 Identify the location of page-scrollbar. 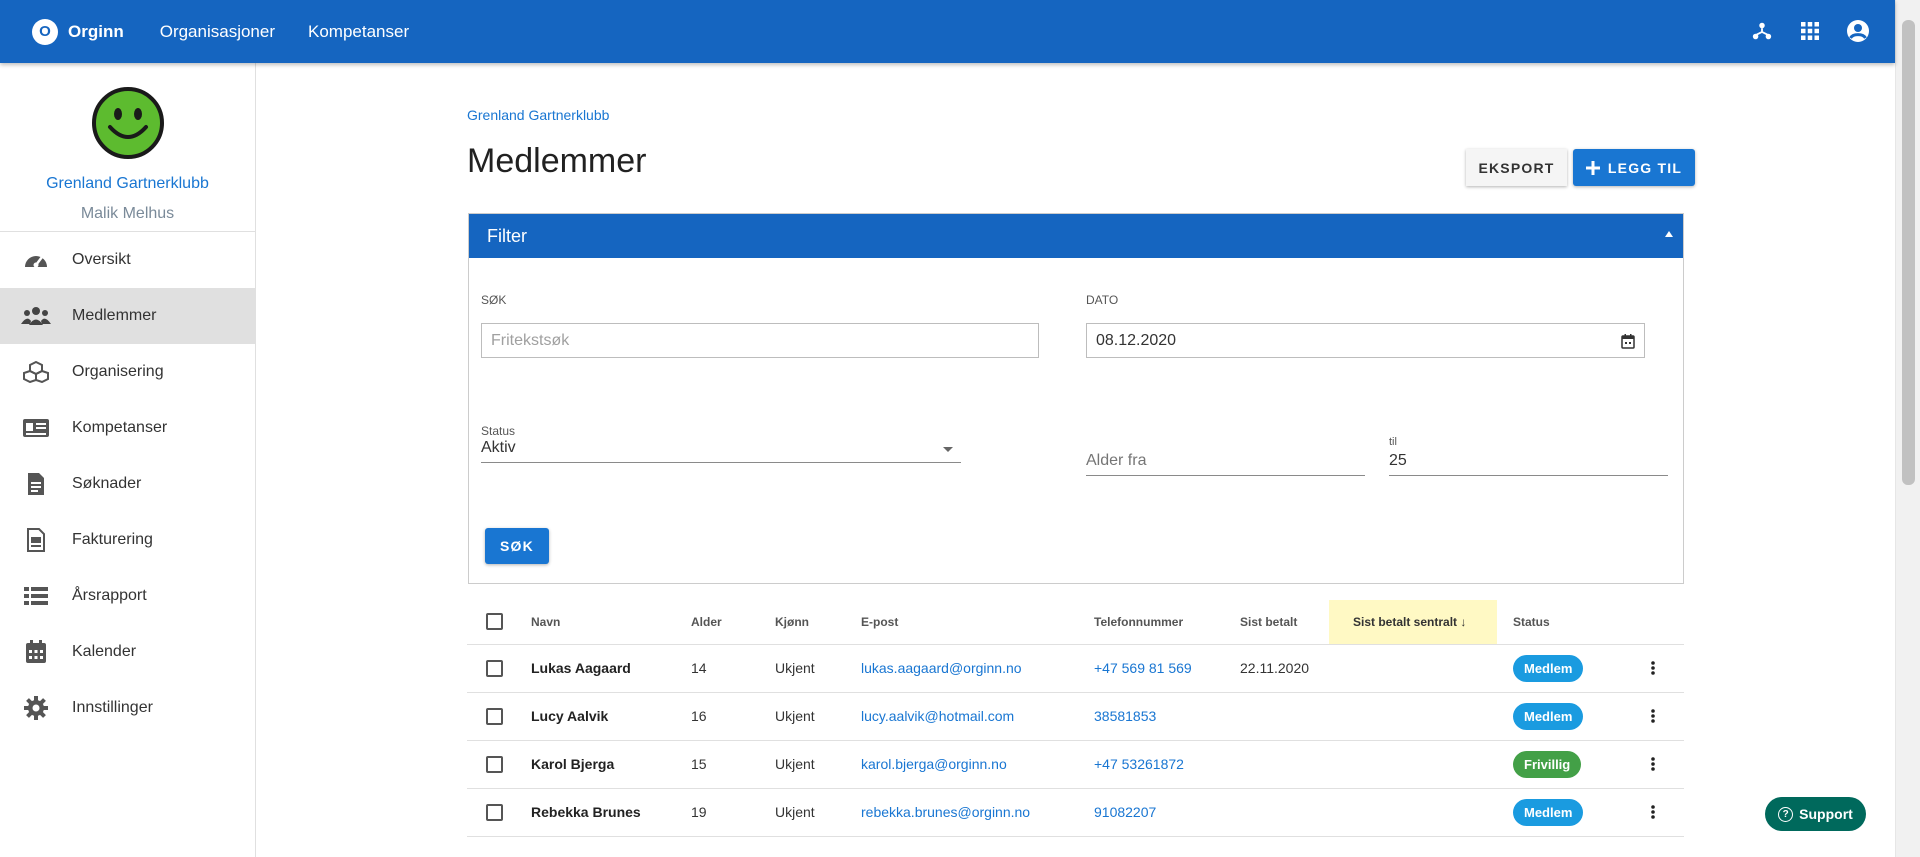
(1907, 428).